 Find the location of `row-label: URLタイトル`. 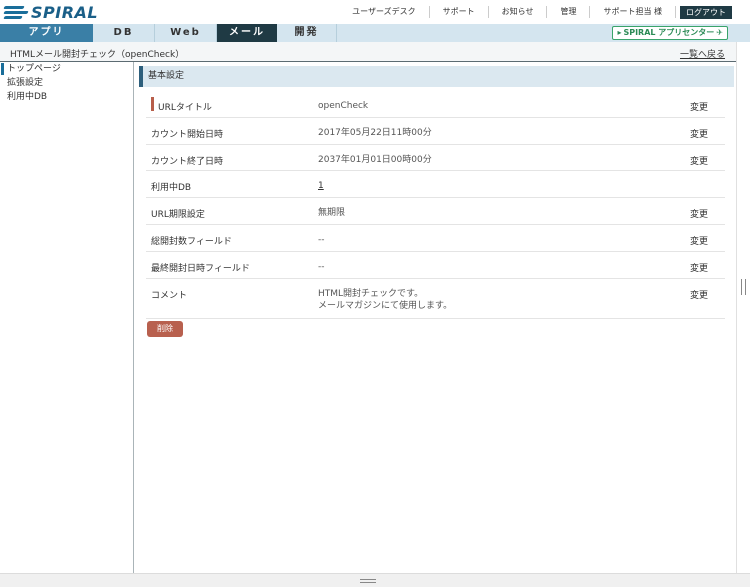

row-label: URLタイトル is located at coordinates (185, 108).